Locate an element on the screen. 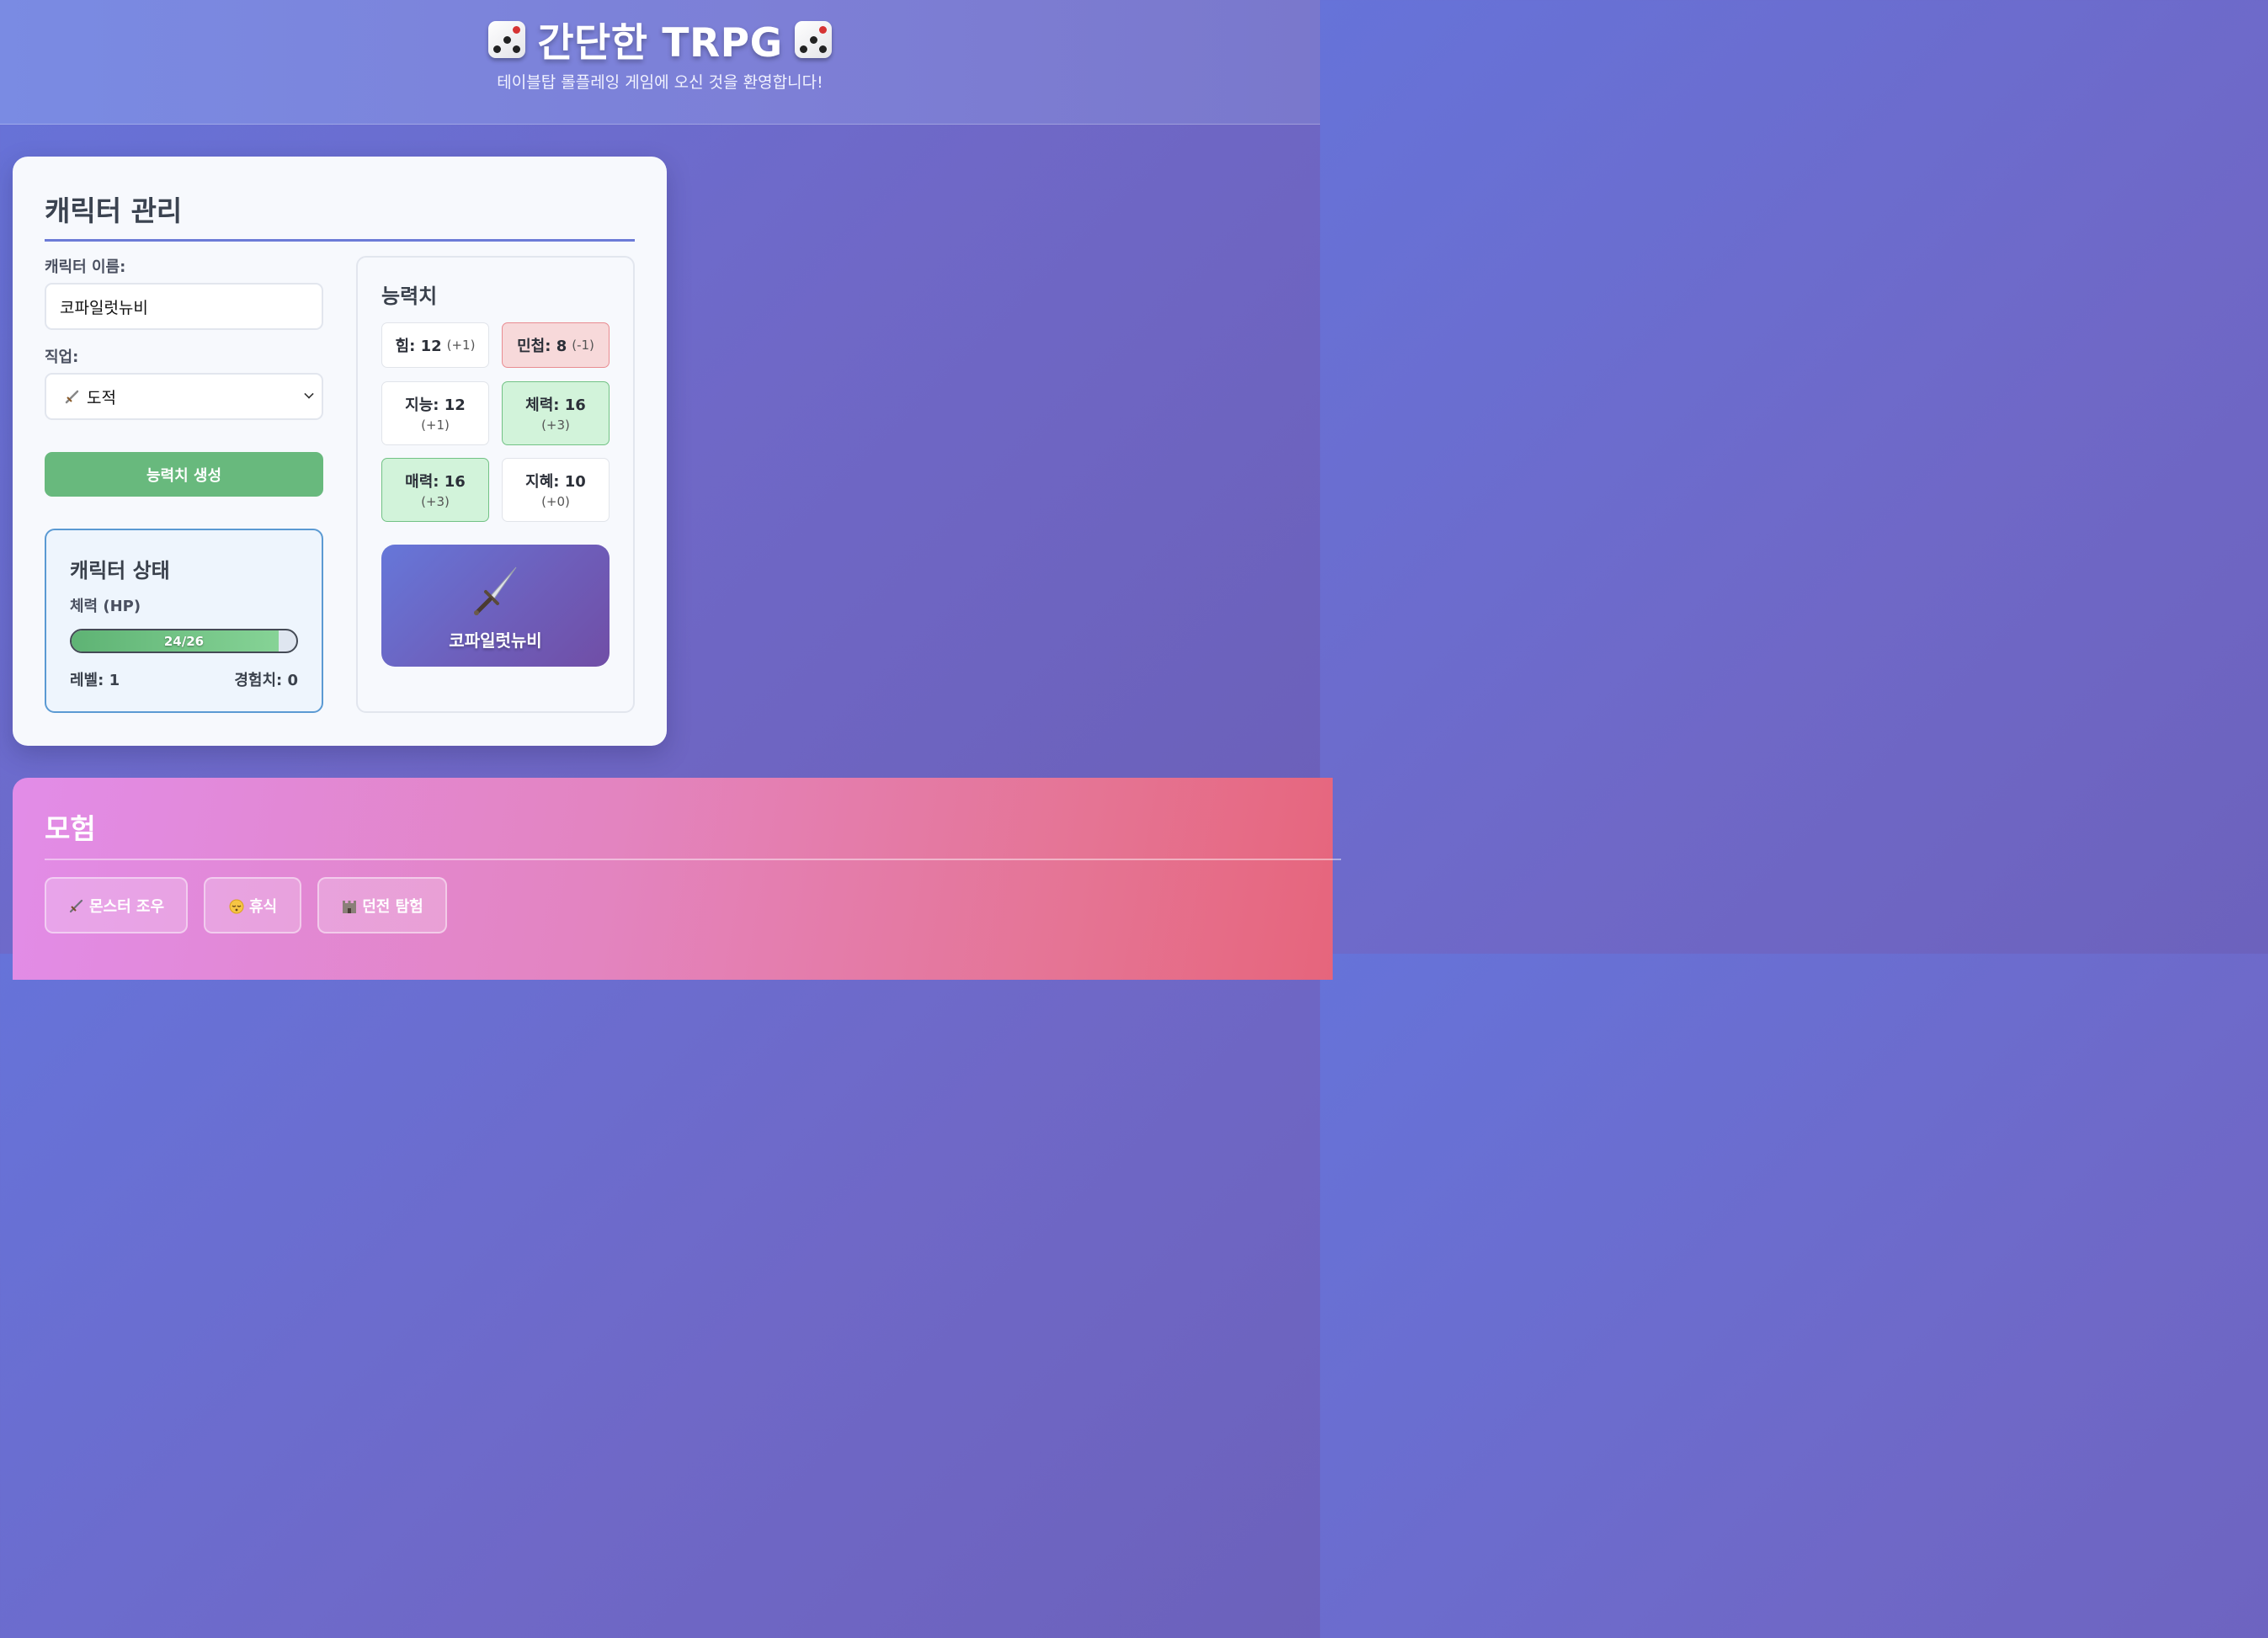 This screenshot has width=2268, height=1638. dungeon-explore-button: 던전 탐험 is located at coordinates (382, 905).